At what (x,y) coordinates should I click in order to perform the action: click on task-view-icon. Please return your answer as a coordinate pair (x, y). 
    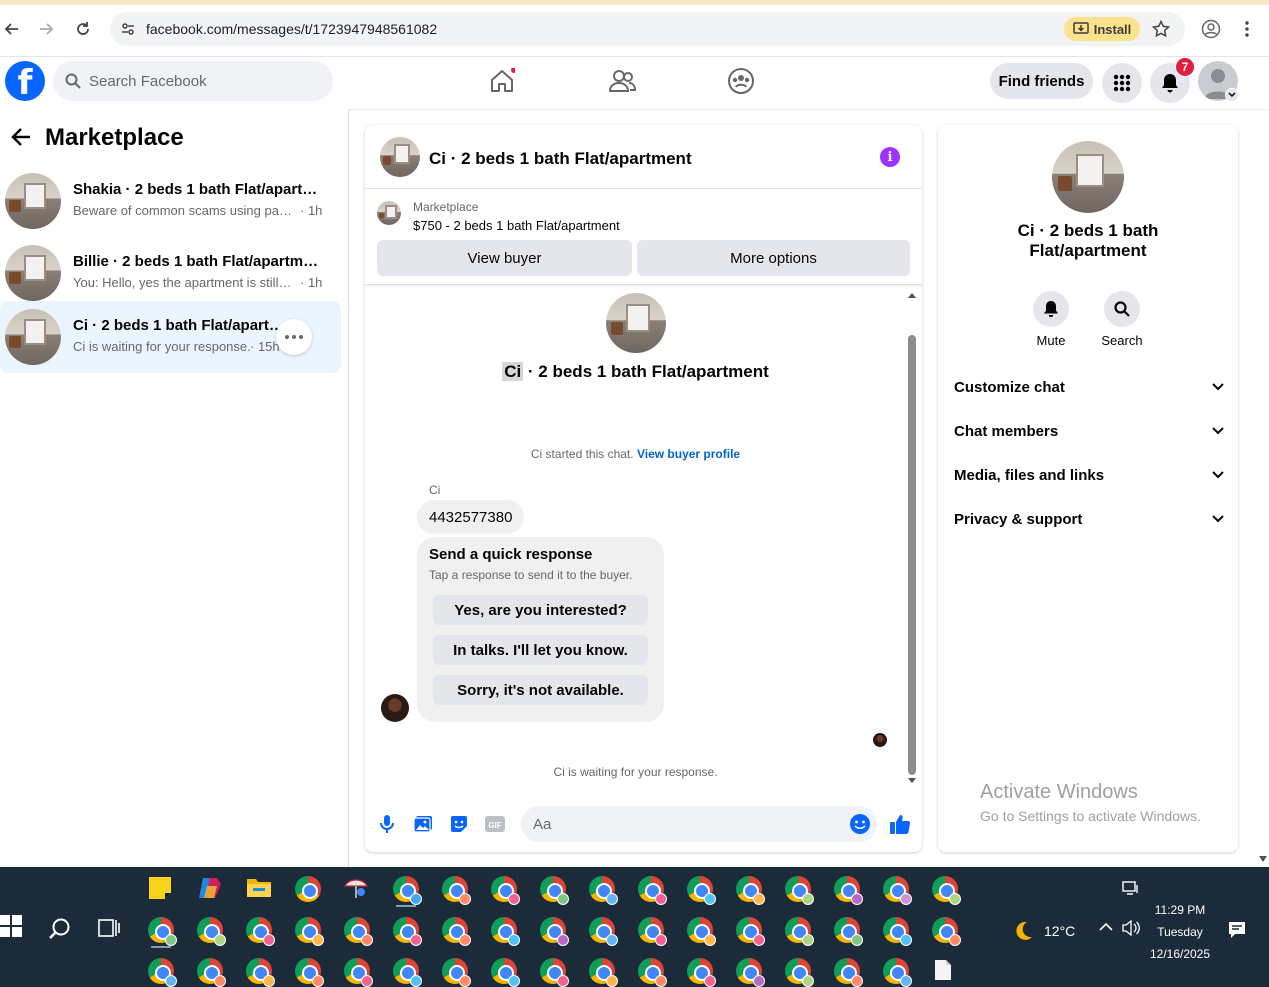
    Looking at the image, I should click on (112, 932).